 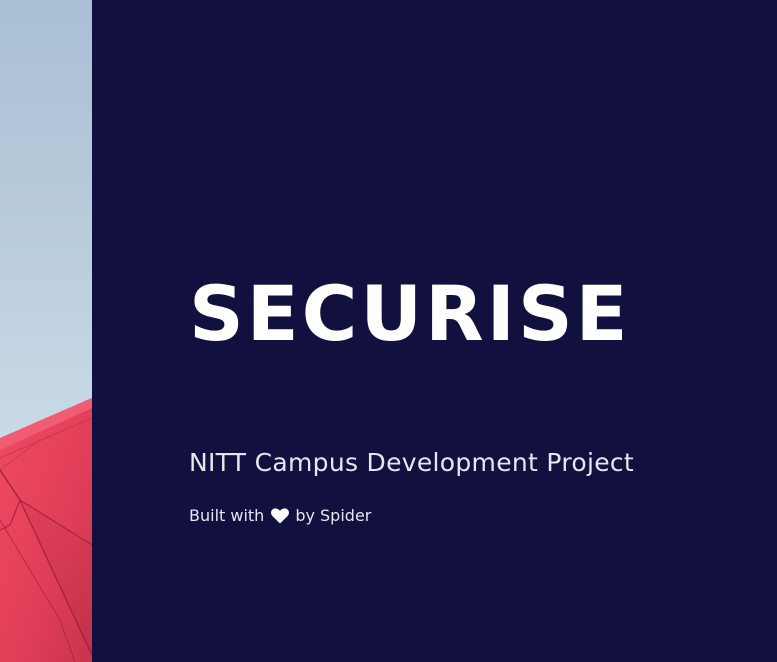 I want to click on heart-icon, so click(x=280, y=516).